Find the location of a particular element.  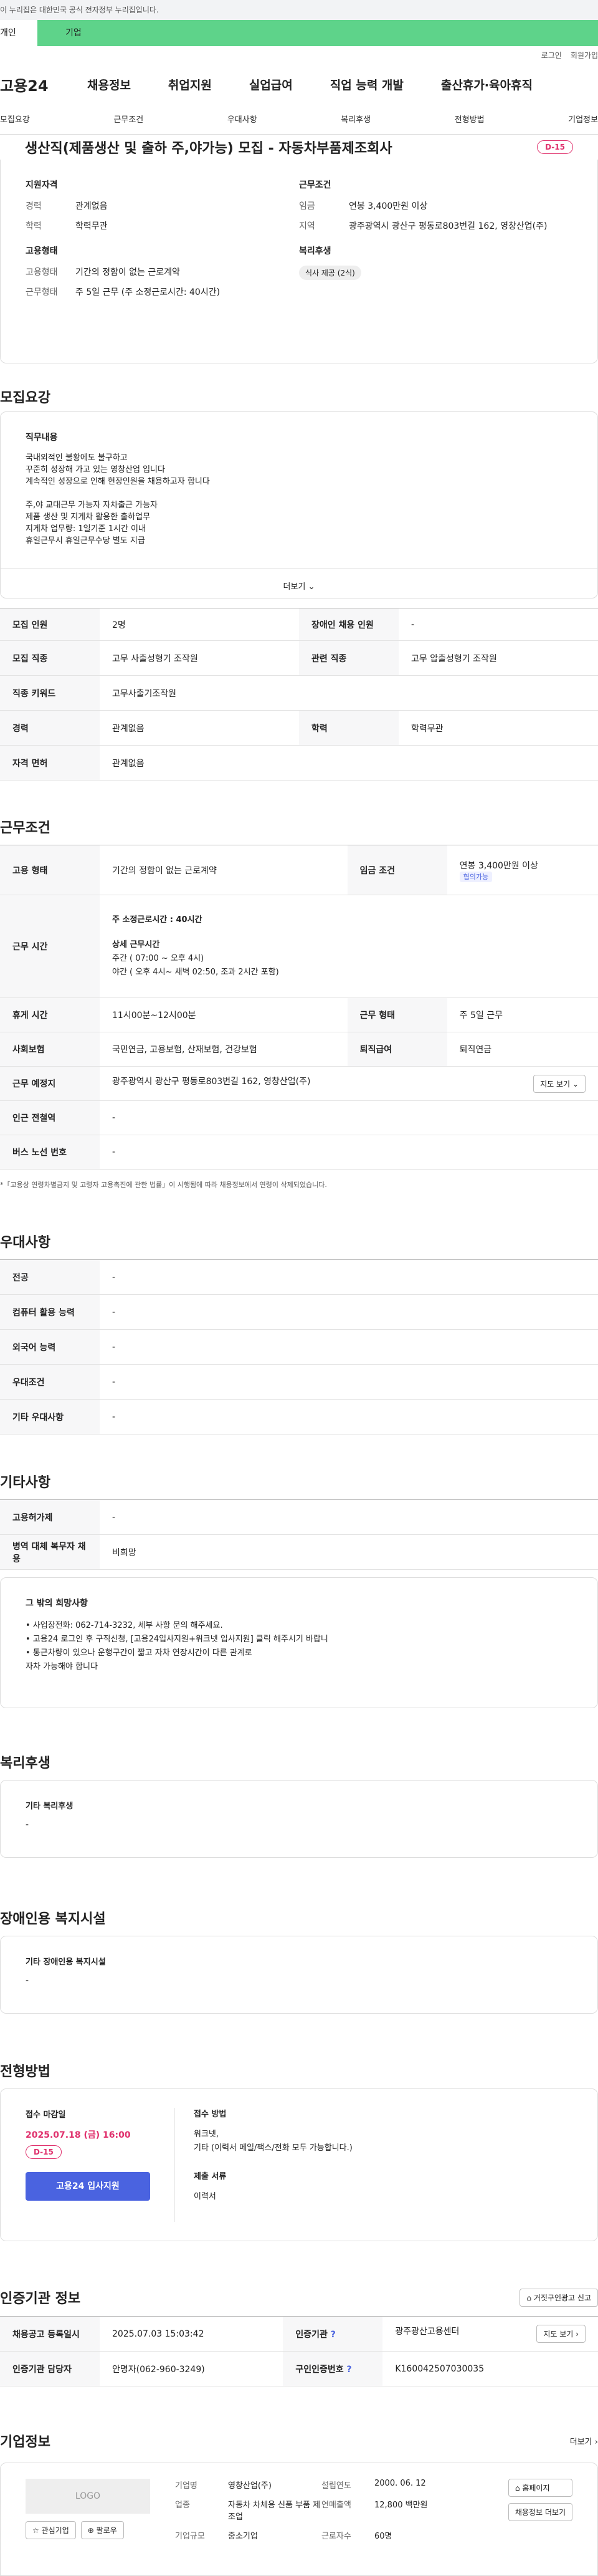

tab-business: 기업 is located at coordinates (317, 33).